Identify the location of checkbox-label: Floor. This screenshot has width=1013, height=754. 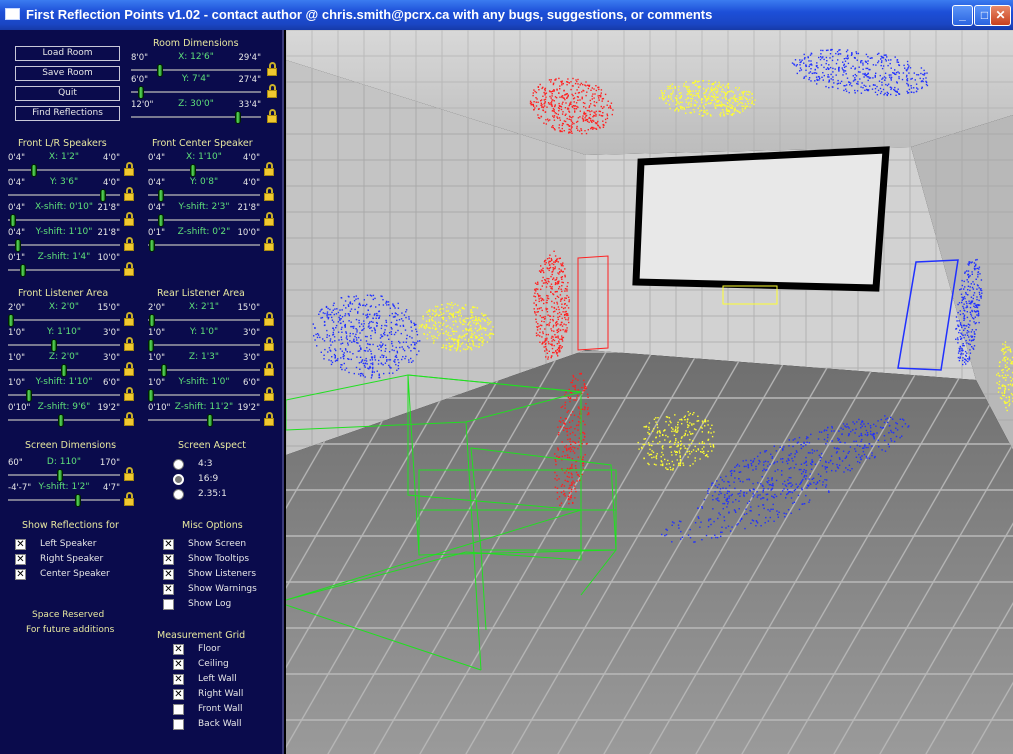
(209, 649).